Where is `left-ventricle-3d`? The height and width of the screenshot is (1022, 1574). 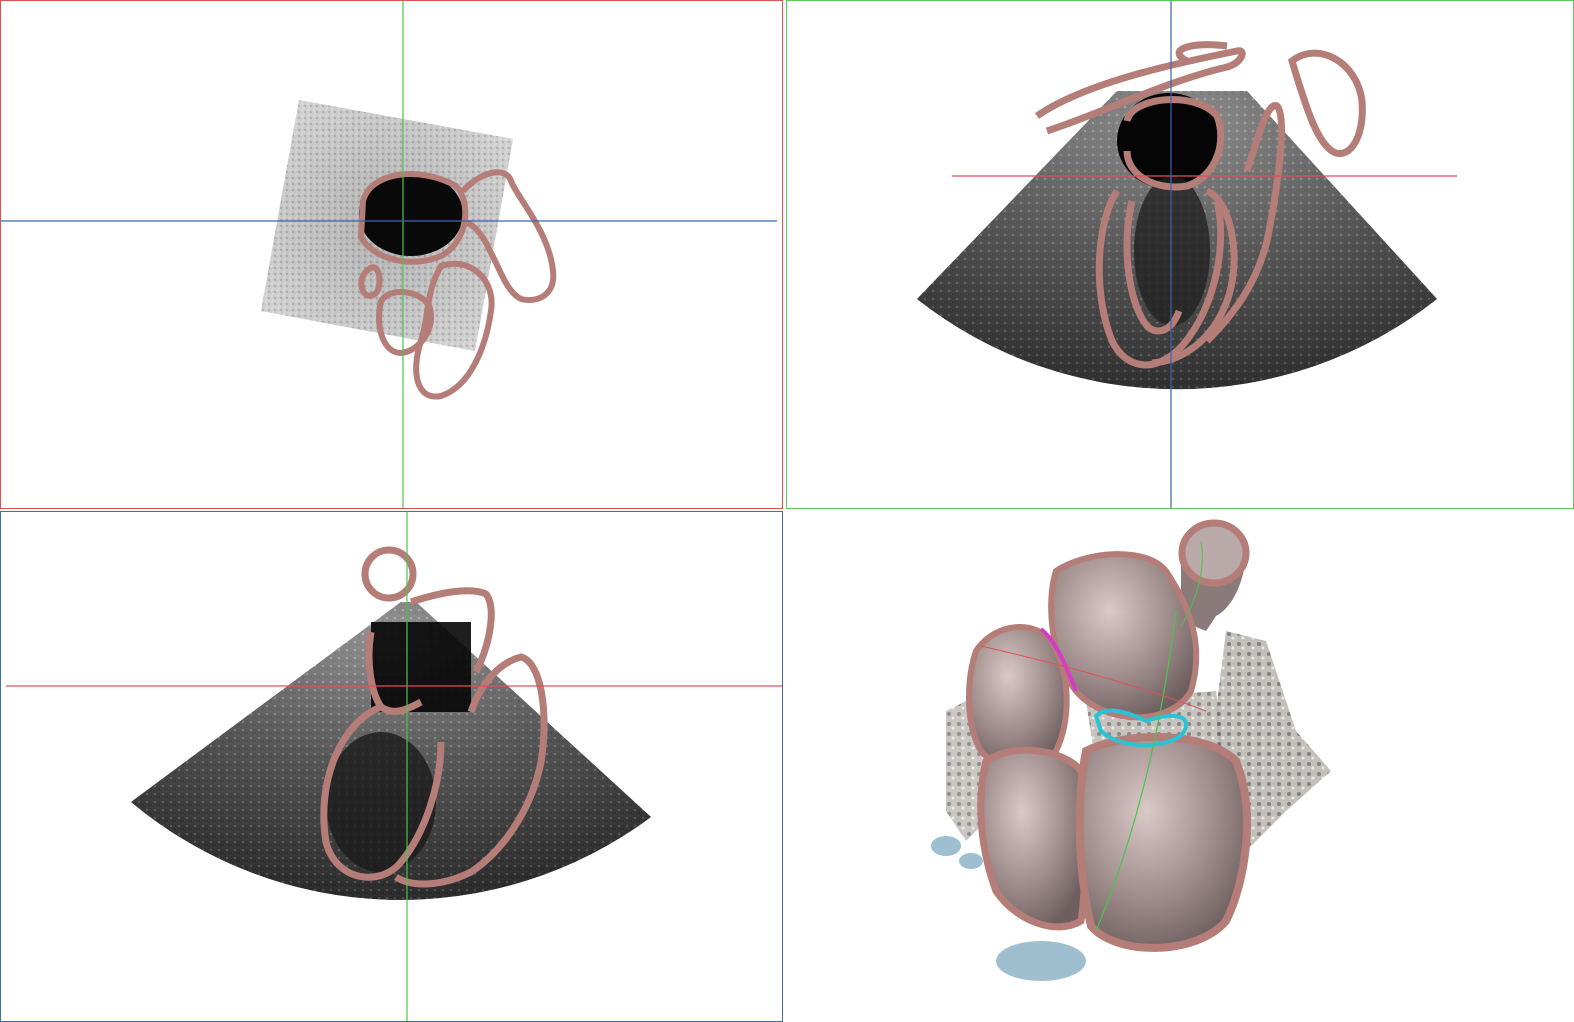 left-ventricle-3d is located at coordinates (1163, 842).